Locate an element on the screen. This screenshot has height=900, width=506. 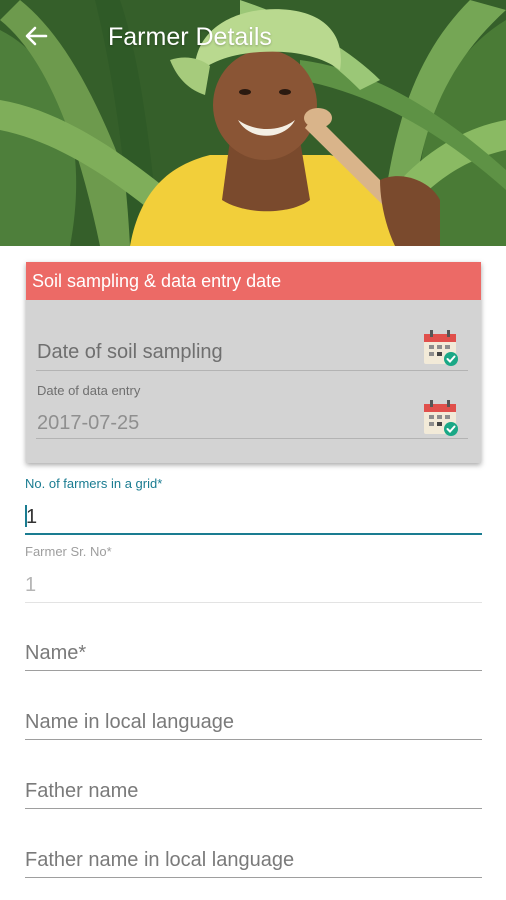
card-header: Soil sampling & data entry date is located at coordinates (253, 281).